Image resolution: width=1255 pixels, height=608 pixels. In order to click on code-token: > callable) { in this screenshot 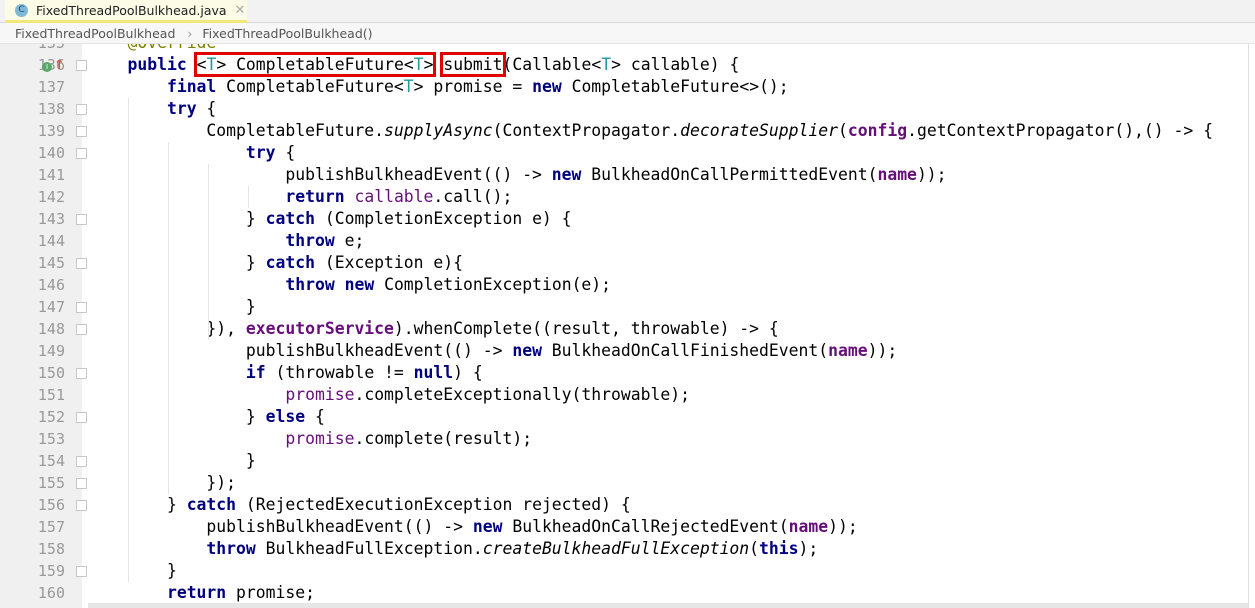, I will do `click(675, 64)`.